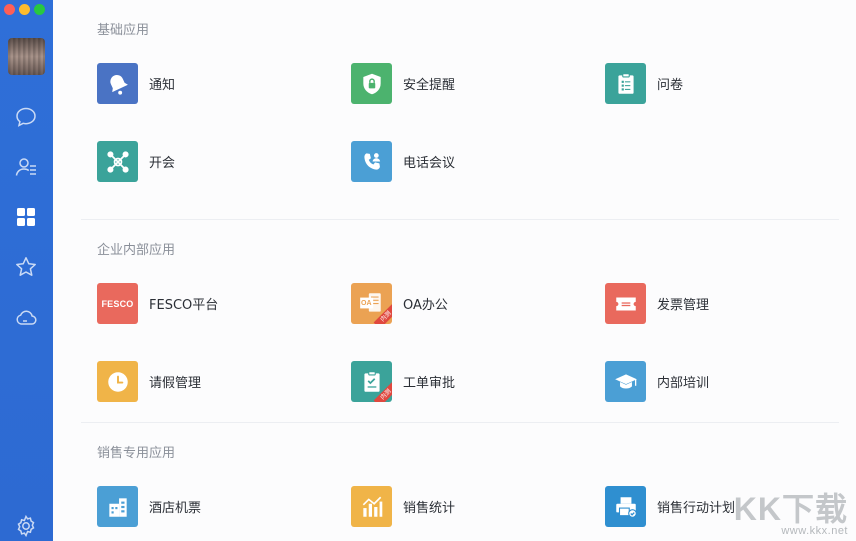 The height and width of the screenshot is (541, 856). I want to click on watermark-logo-text: KK下载, so click(790, 509).